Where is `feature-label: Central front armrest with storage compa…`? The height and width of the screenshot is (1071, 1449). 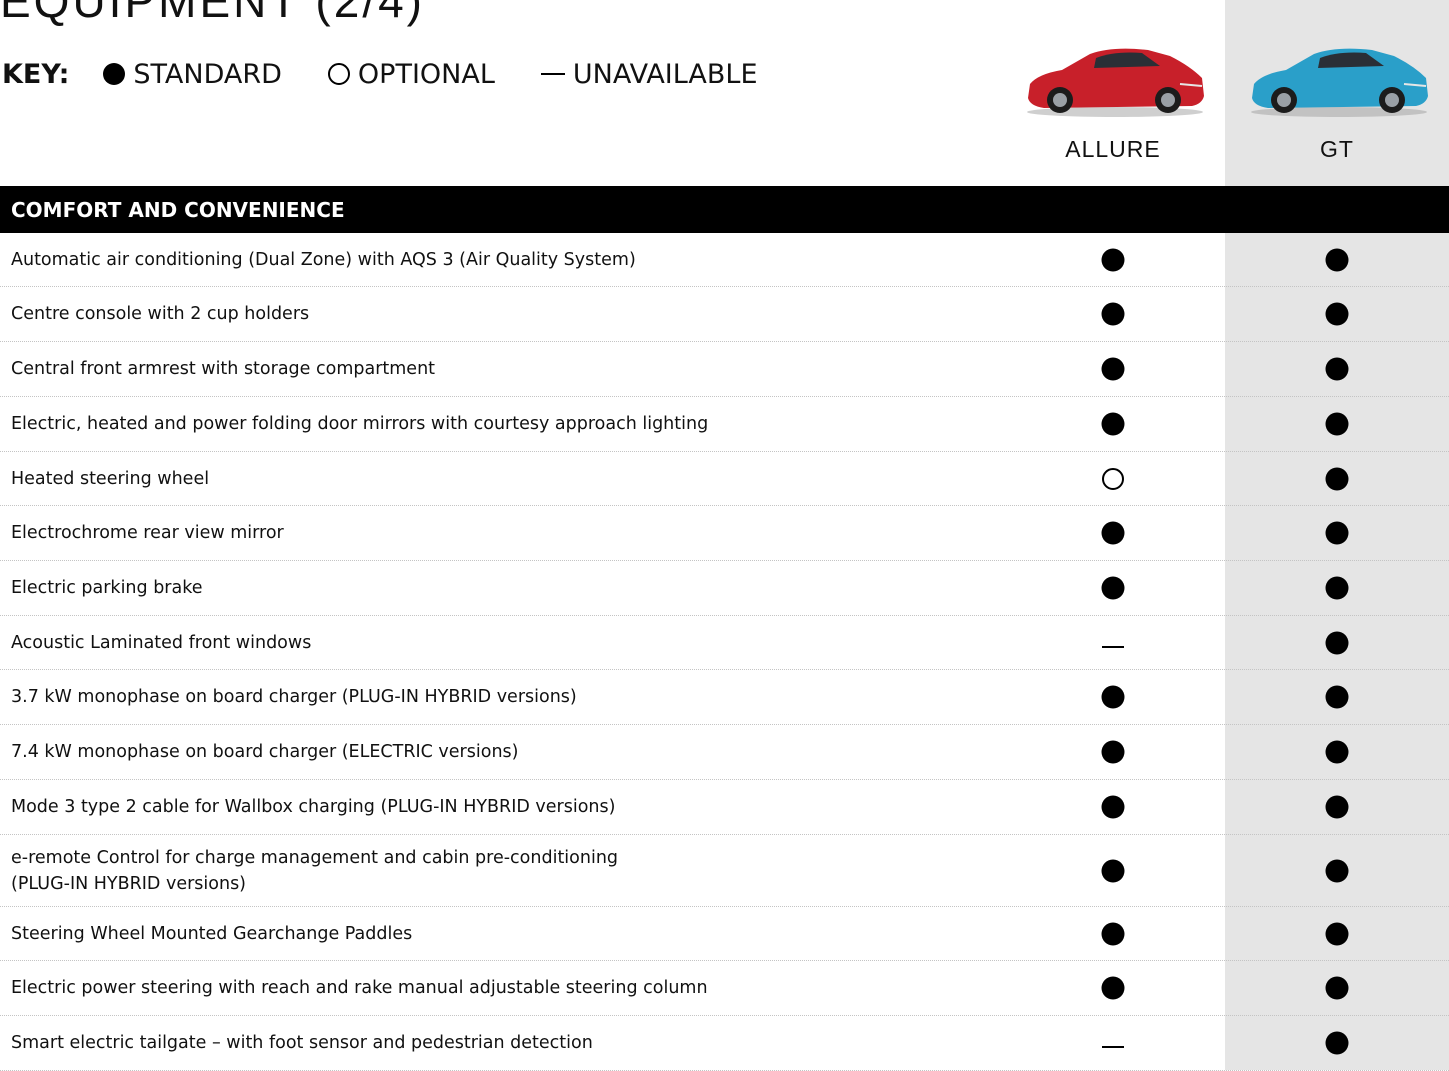
feature-label: Central front armrest with storage compa… is located at coordinates (481, 369).